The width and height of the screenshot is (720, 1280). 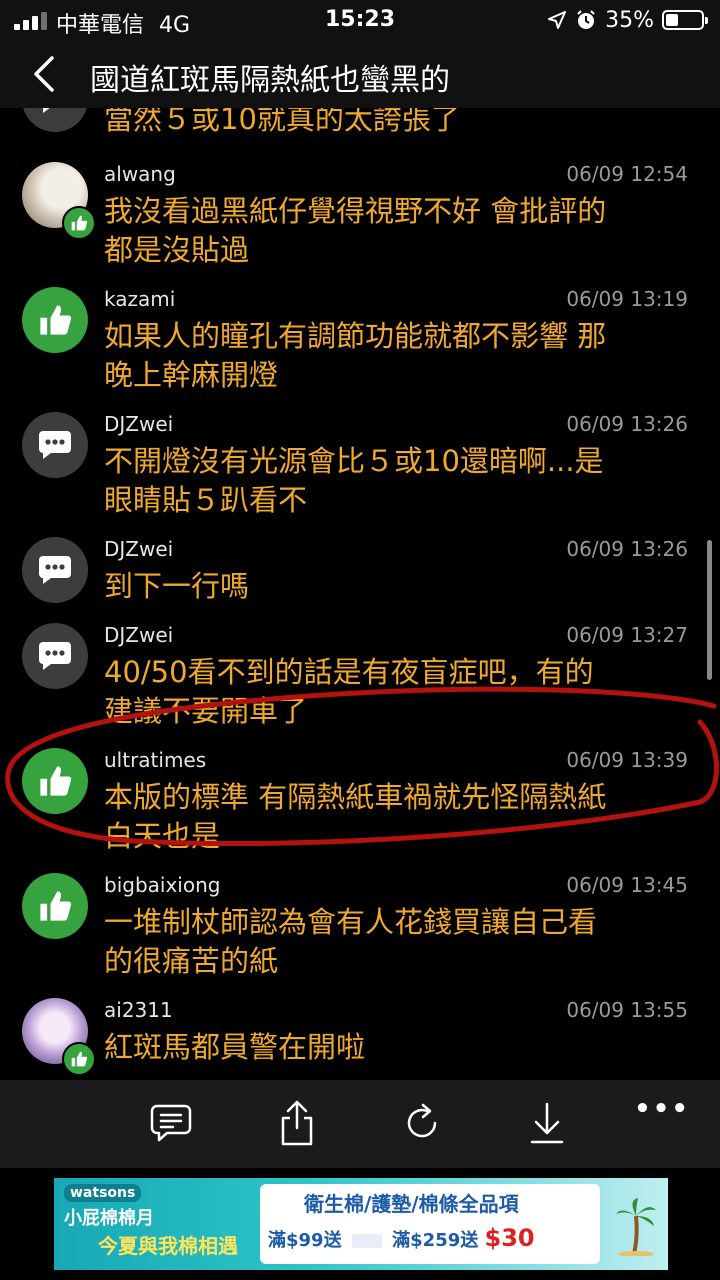 What do you see at coordinates (109, 1218) in the screenshot?
I see `ad-tagline: 小屁棉棉月` at bounding box center [109, 1218].